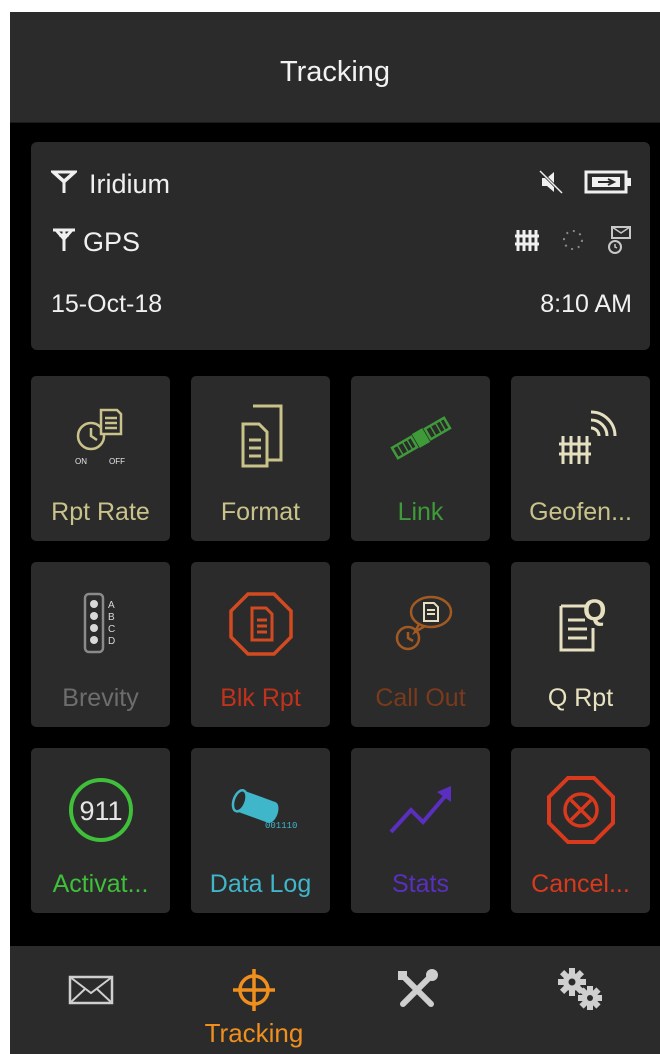  I want to click on svg-text: C, so click(111, 629).